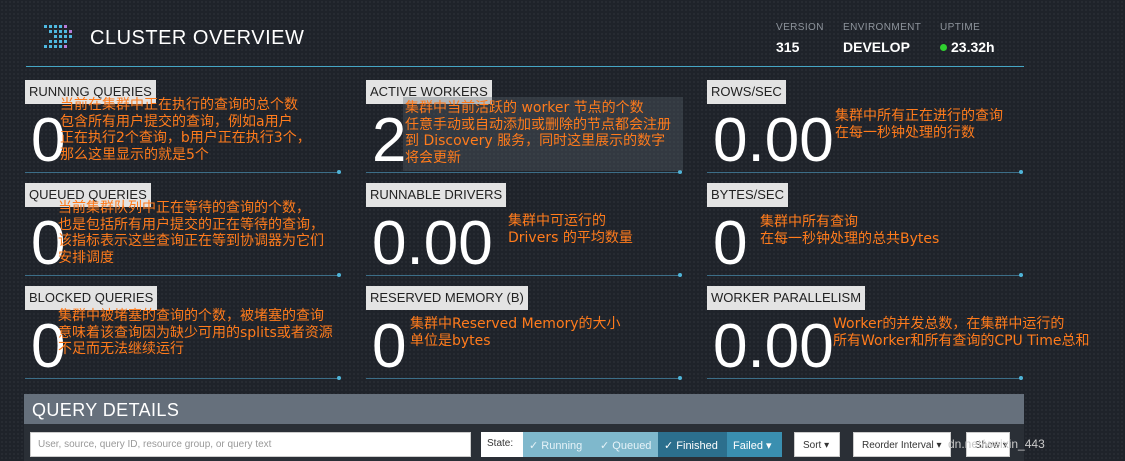 Image resolution: width=1125 pixels, height=461 pixels. I want to click on filter-queued-button: ✓ Queued, so click(626, 444).